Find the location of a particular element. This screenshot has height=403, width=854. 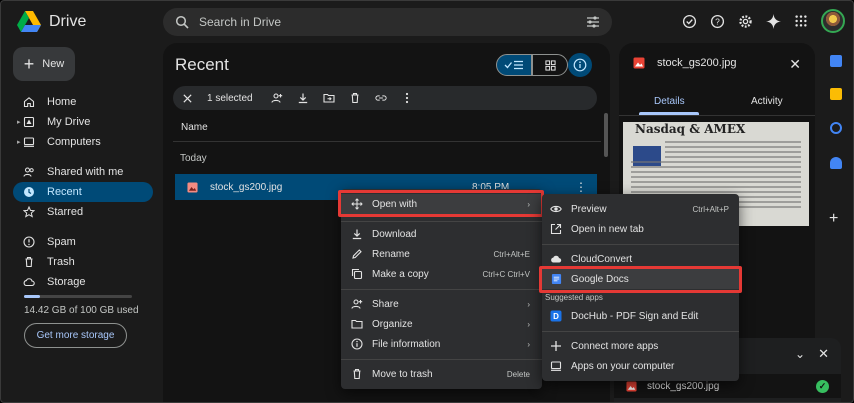

offline-ready-icon is located at coordinates (689, 21).